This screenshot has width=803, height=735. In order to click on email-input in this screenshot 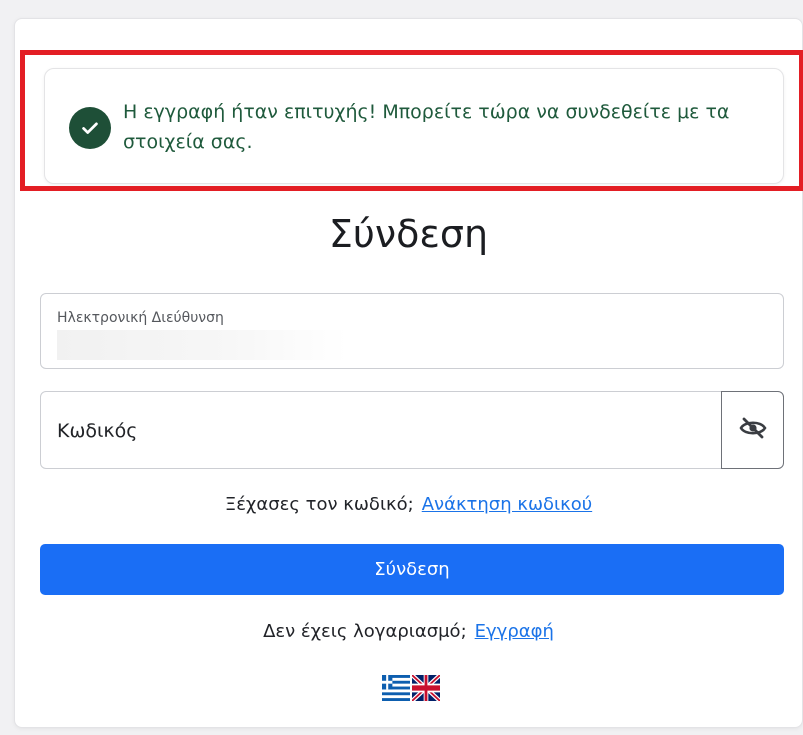, I will do `click(202, 345)`.